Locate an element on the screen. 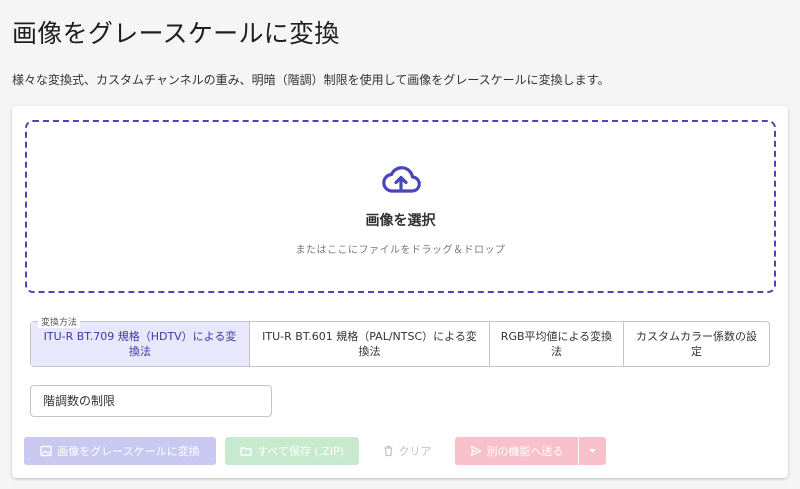 The height and width of the screenshot is (489, 800). clear-button-label: クリア is located at coordinates (415, 451).